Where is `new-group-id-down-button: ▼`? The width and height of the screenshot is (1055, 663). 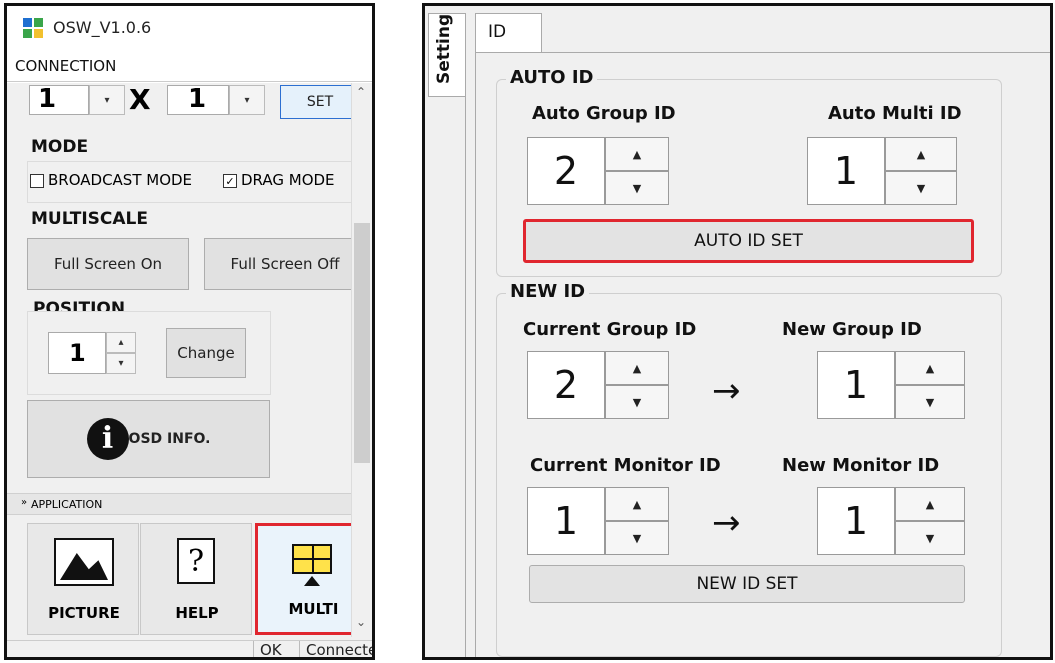 new-group-id-down-button: ▼ is located at coordinates (930, 402).